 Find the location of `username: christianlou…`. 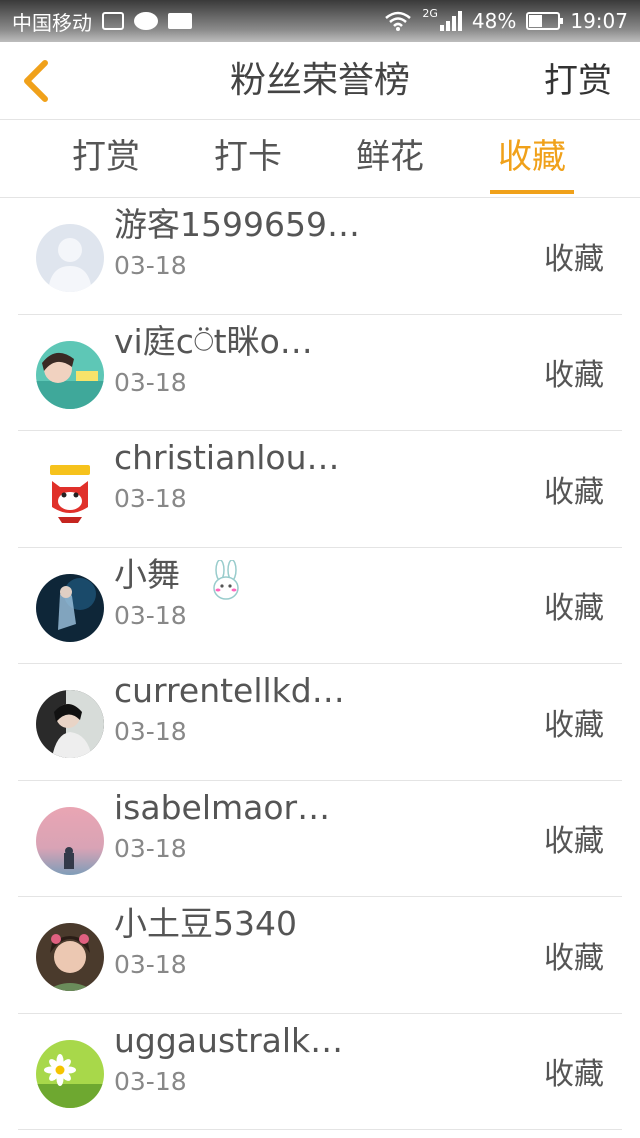

username: christianlou… is located at coordinates (227, 457).